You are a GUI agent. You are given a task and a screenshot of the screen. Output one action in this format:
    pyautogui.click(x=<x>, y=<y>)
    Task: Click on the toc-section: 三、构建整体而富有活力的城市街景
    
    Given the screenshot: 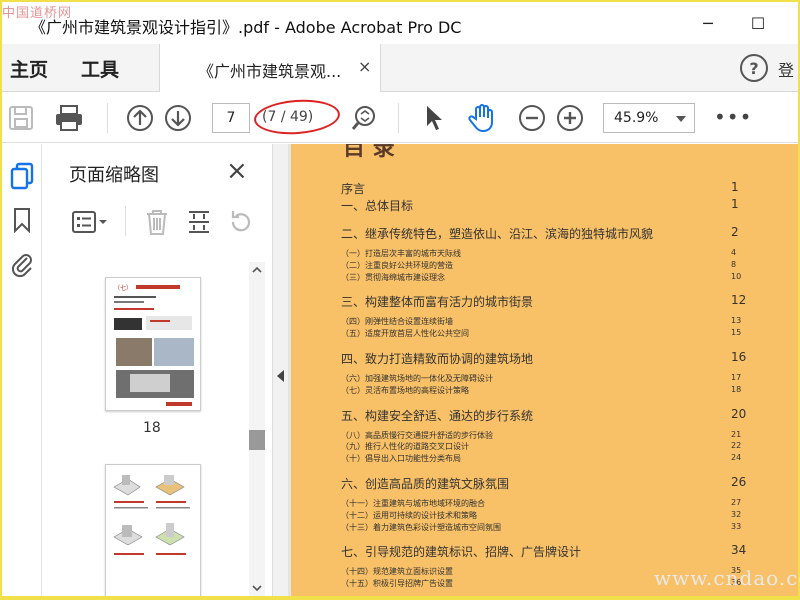 What is the action you would take?
    pyautogui.click(x=437, y=302)
    